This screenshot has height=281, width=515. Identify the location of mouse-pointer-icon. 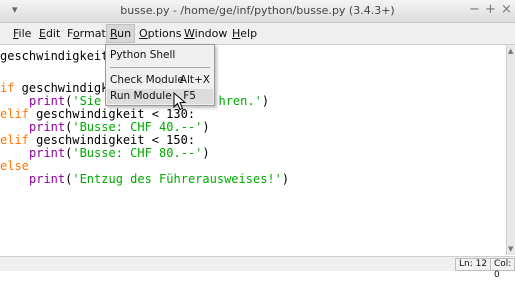
(180, 101).